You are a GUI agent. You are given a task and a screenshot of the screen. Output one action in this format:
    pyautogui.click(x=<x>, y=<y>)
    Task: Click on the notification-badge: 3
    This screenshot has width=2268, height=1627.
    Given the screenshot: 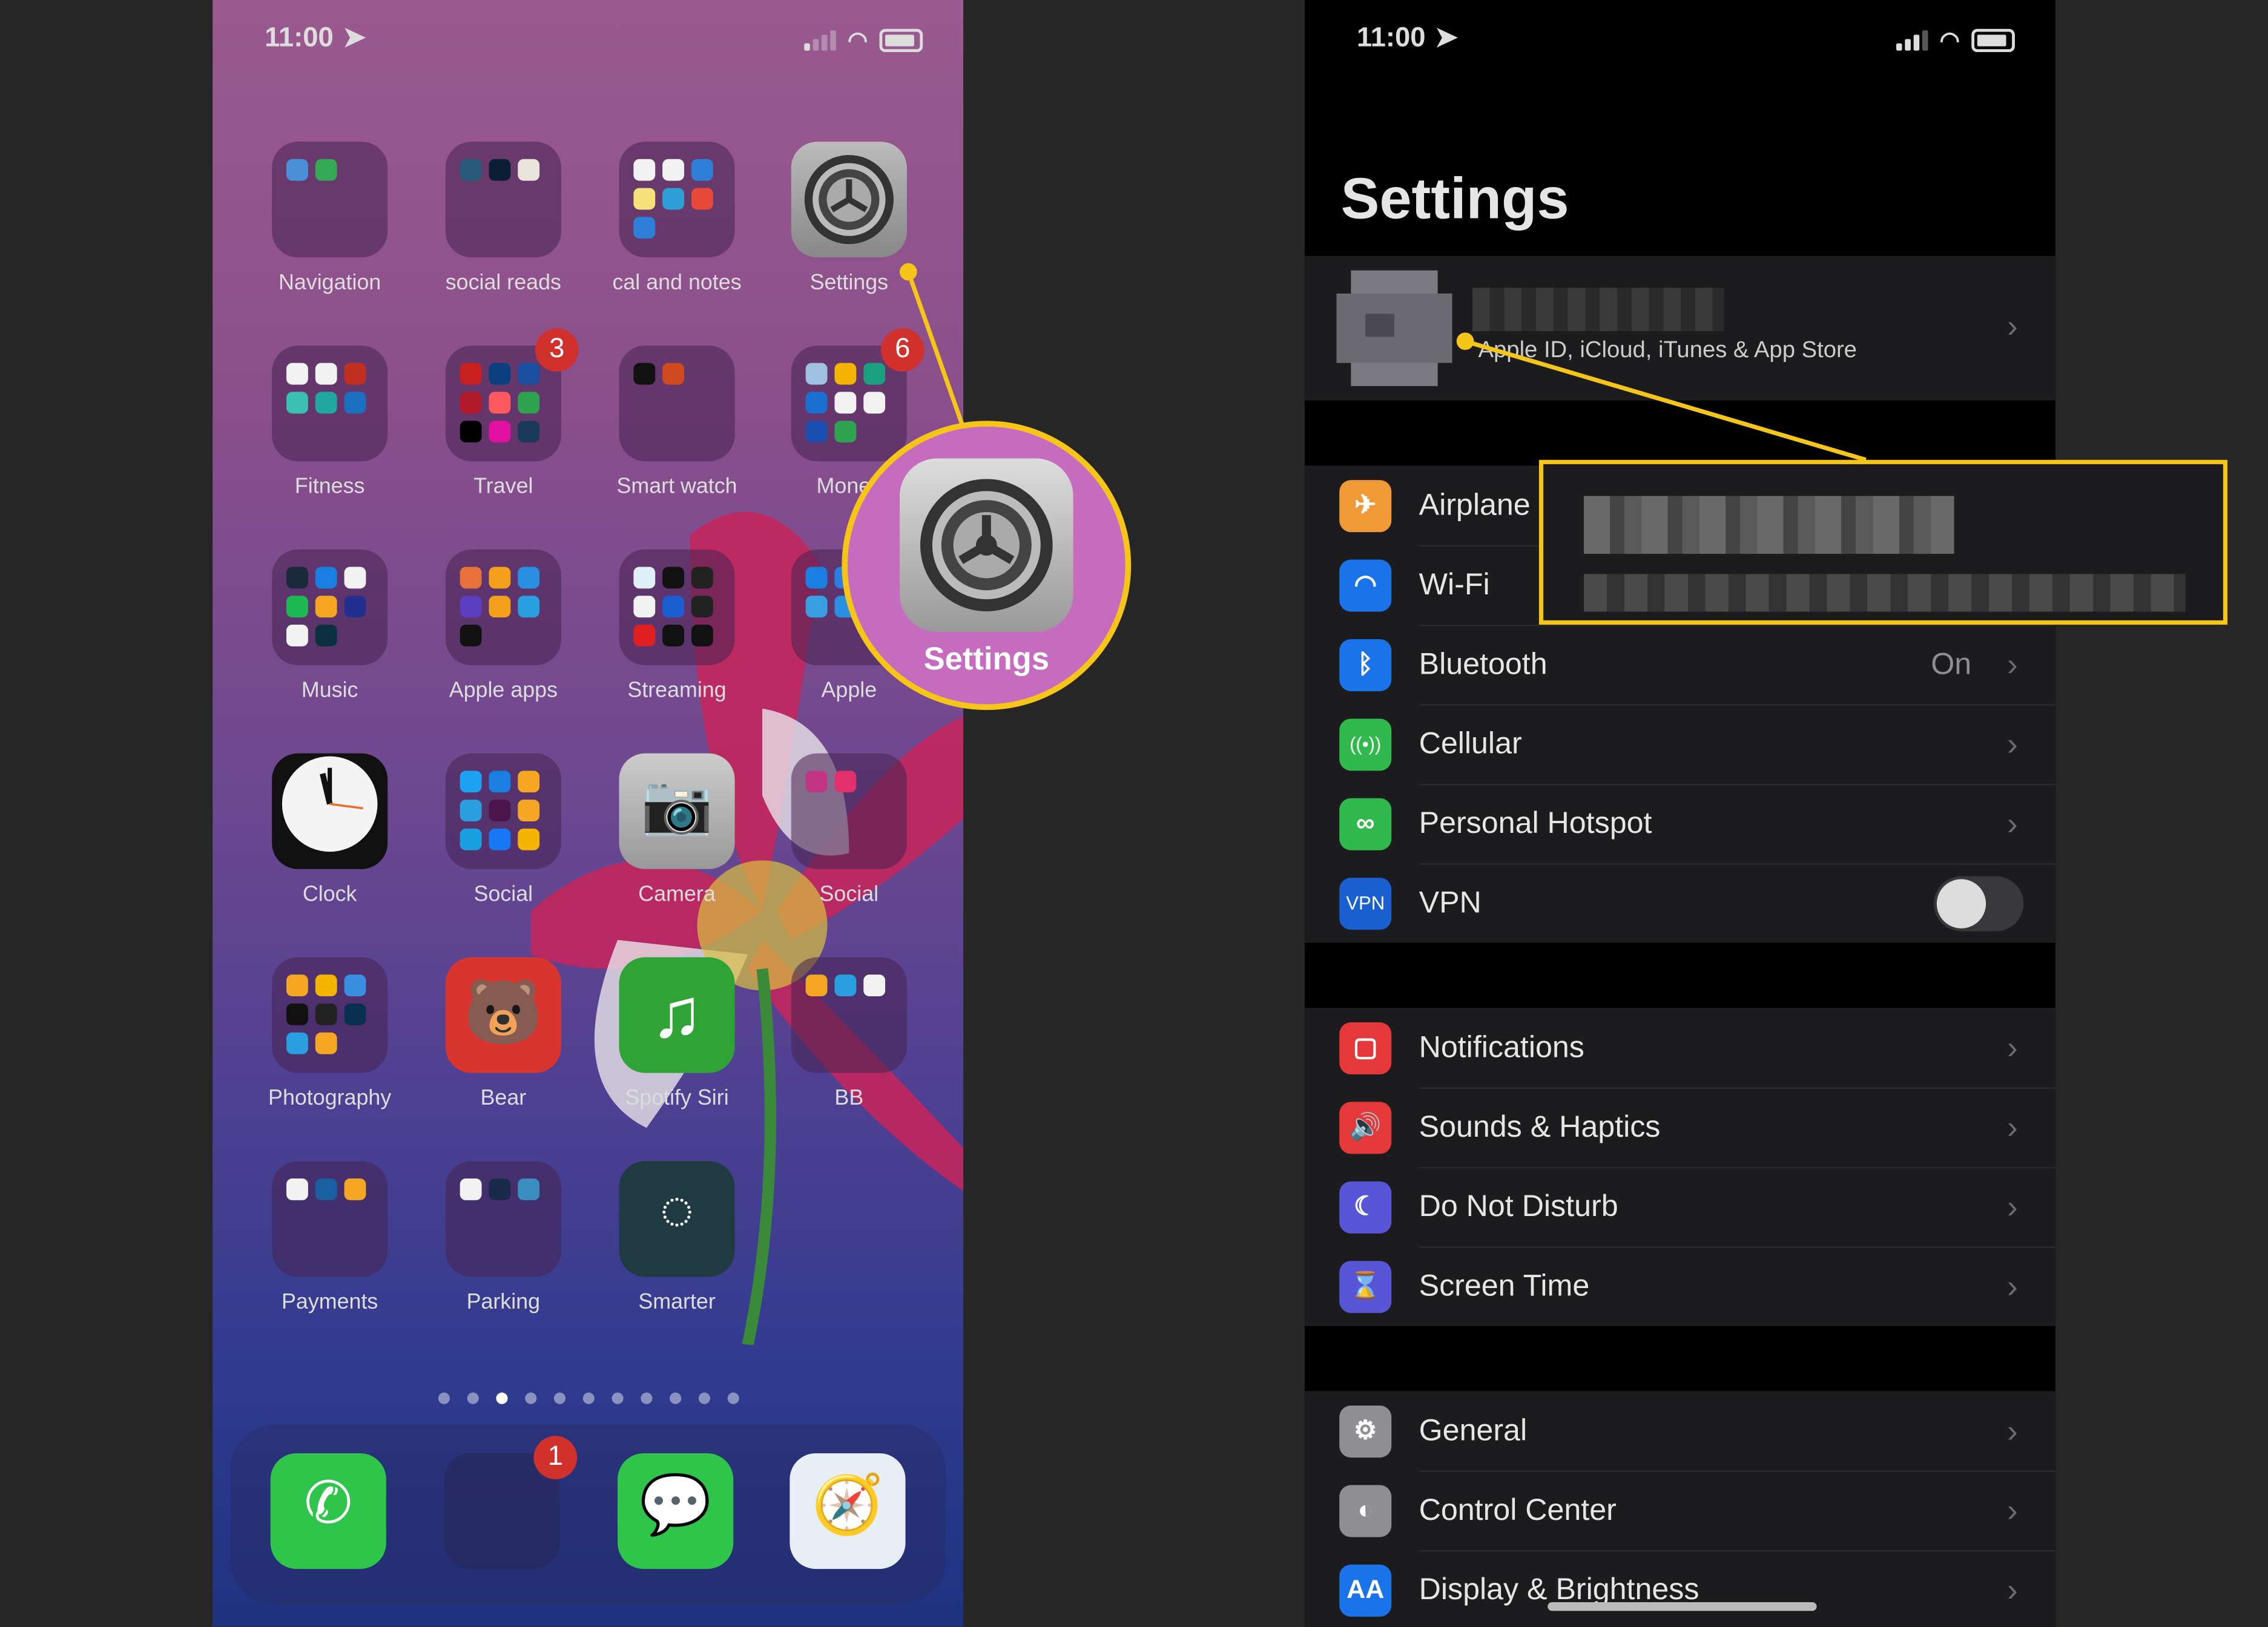 What is the action you would take?
    pyautogui.click(x=557, y=350)
    